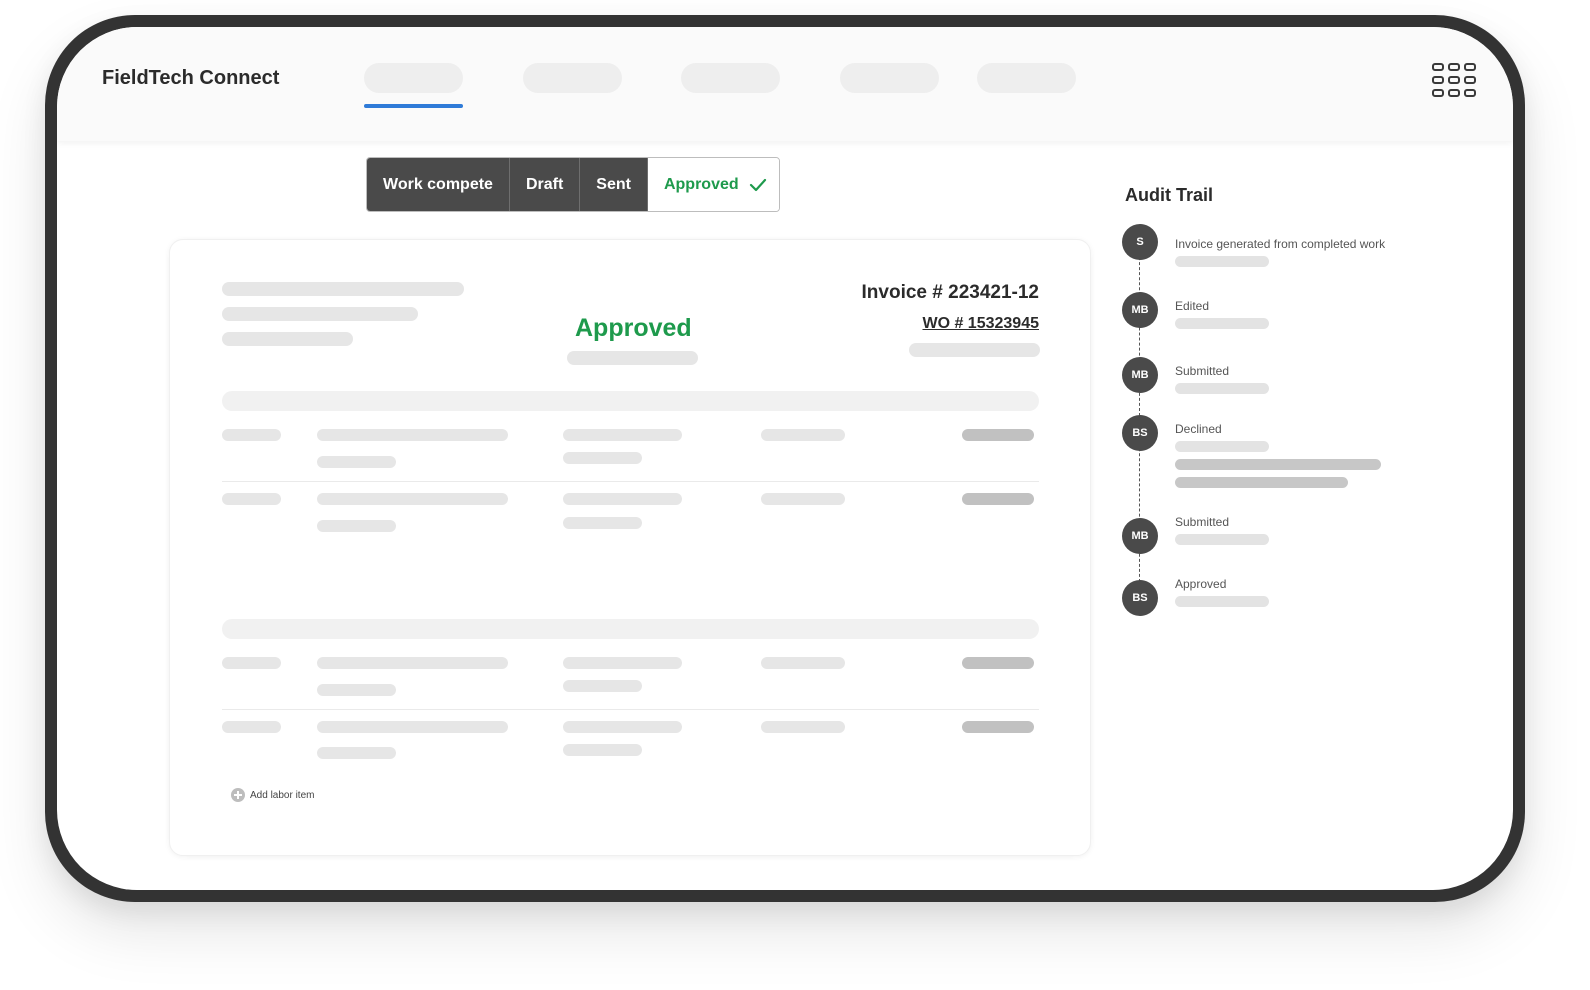 The height and width of the screenshot is (990, 1590). I want to click on audit-entry-label: Invoice generated from completed work, so click(1280, 244).